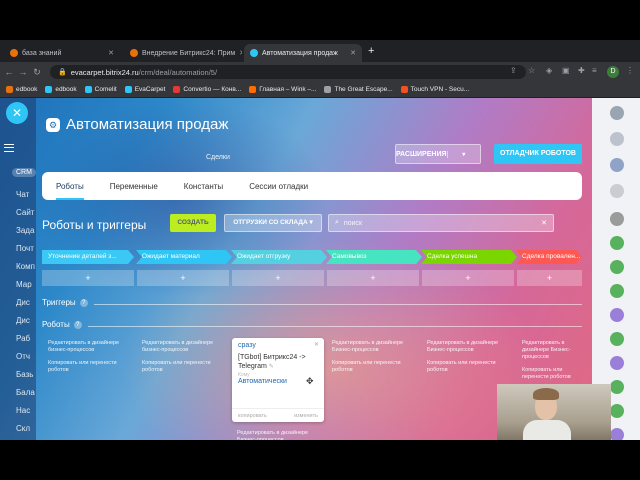 Image resolution: width=640 pixels, height=480 pixels. Describe the element at coordinates (23, 356) in the screenshot. I see `left-menu-item: Отч` at that location.